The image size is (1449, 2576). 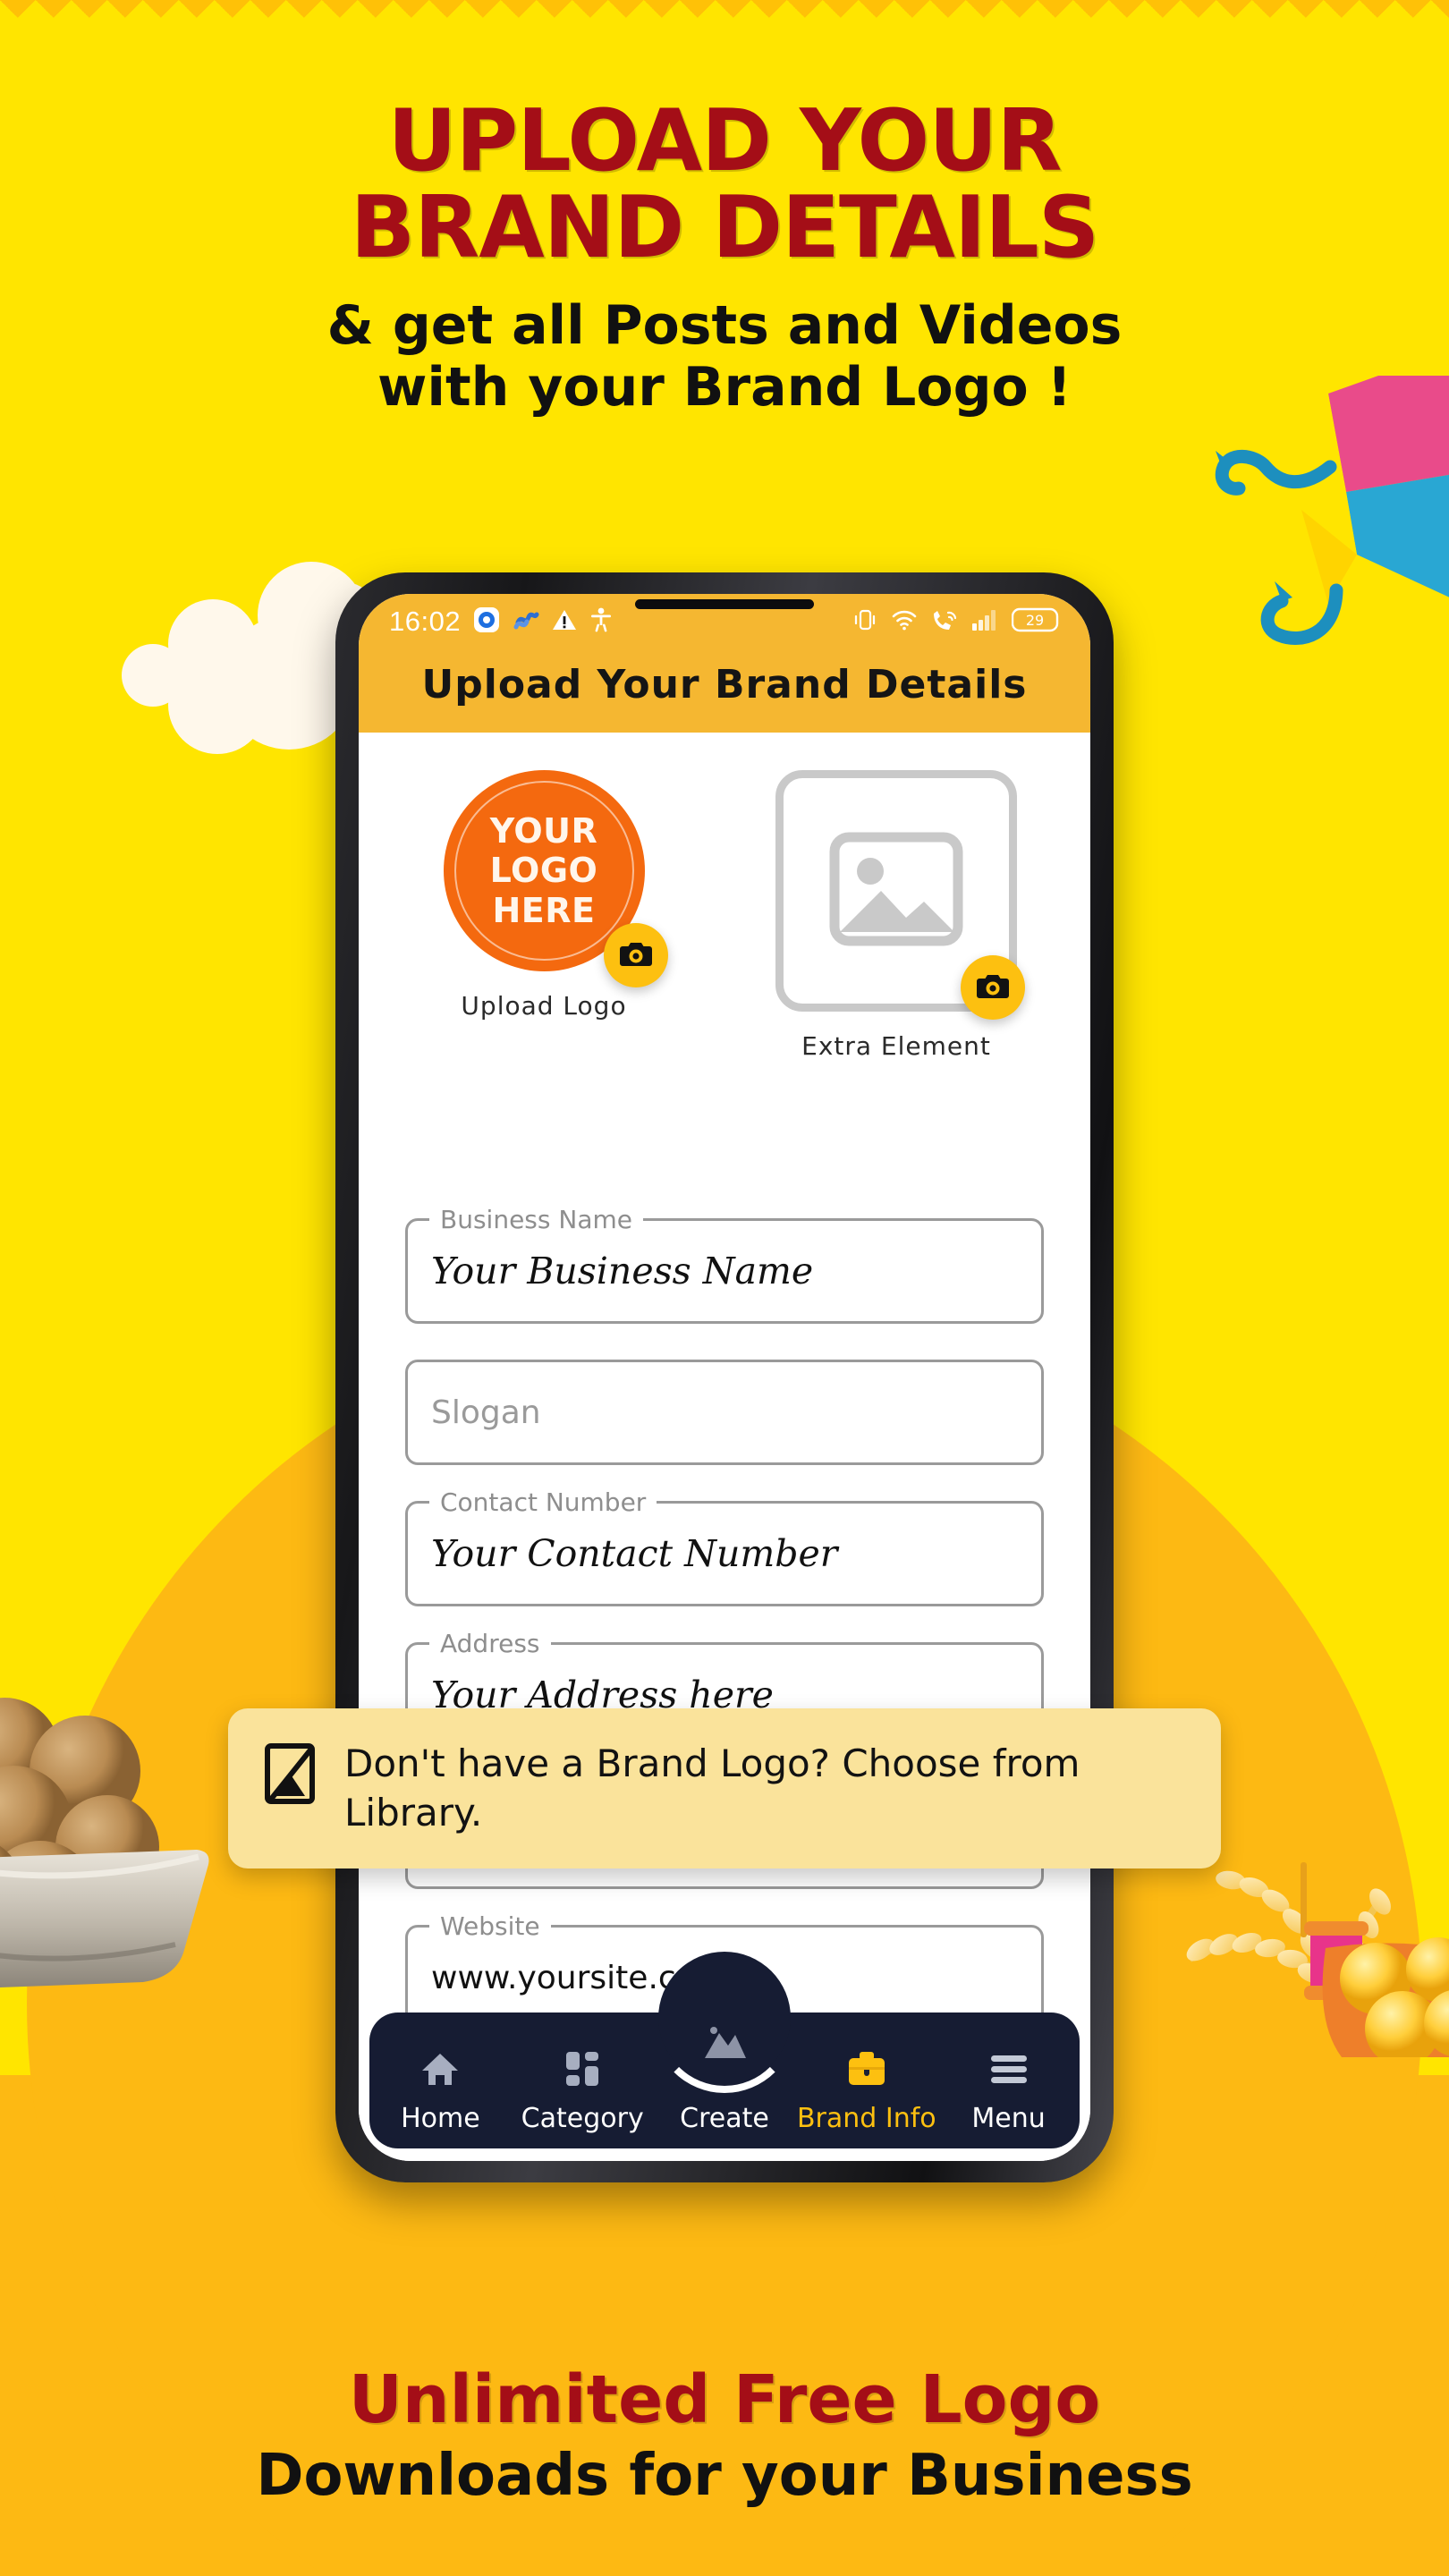 I want to click on logo-text-line-3: HERE, so click(x=544, y=910).